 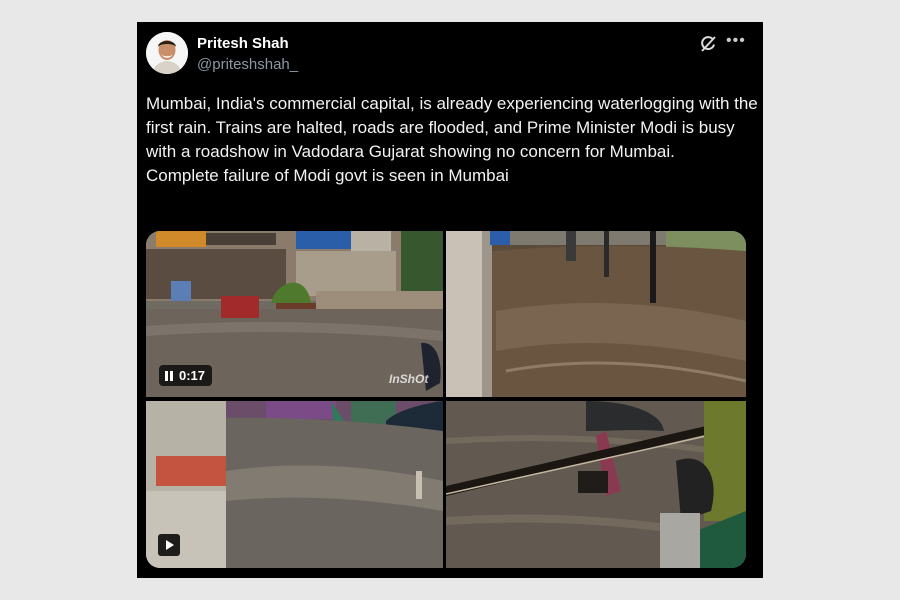 I want to click on watermark: InShOt, so click(x=409, y=379).